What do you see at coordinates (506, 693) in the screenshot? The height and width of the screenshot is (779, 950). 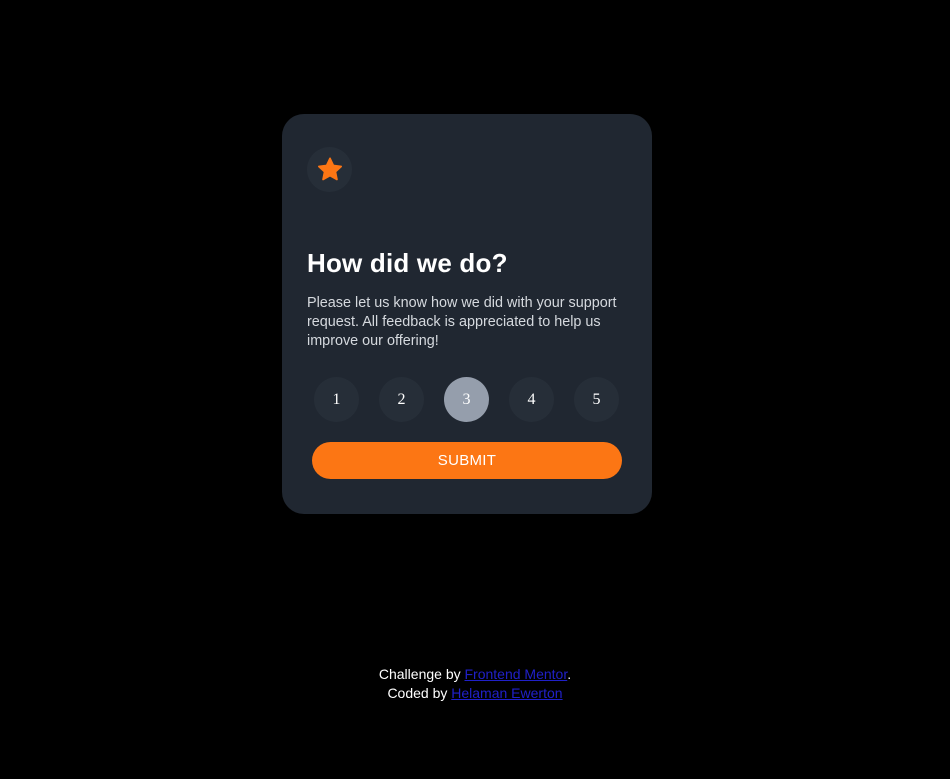 I see `author-link: Helaman Ewerton` at bounding box center [506, 693].